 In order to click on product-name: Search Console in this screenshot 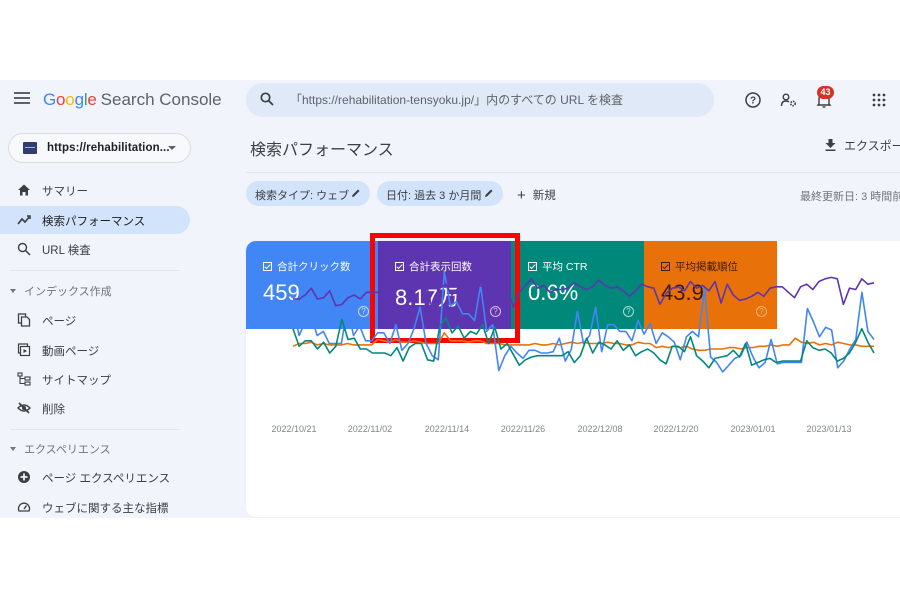, I will do `click(161, 99)`.